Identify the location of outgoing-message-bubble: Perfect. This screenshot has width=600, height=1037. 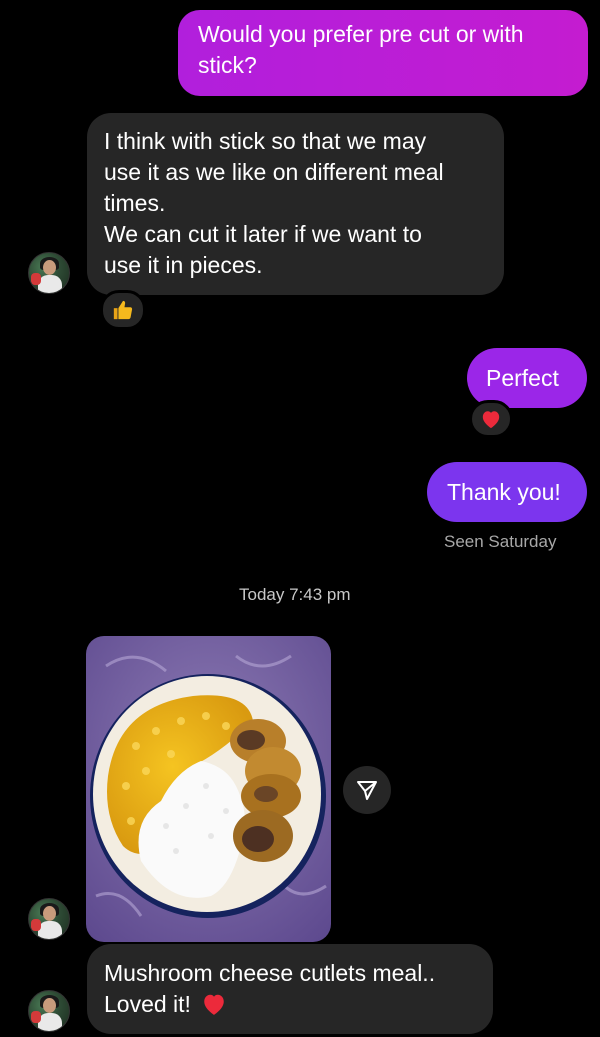
(527, 378).